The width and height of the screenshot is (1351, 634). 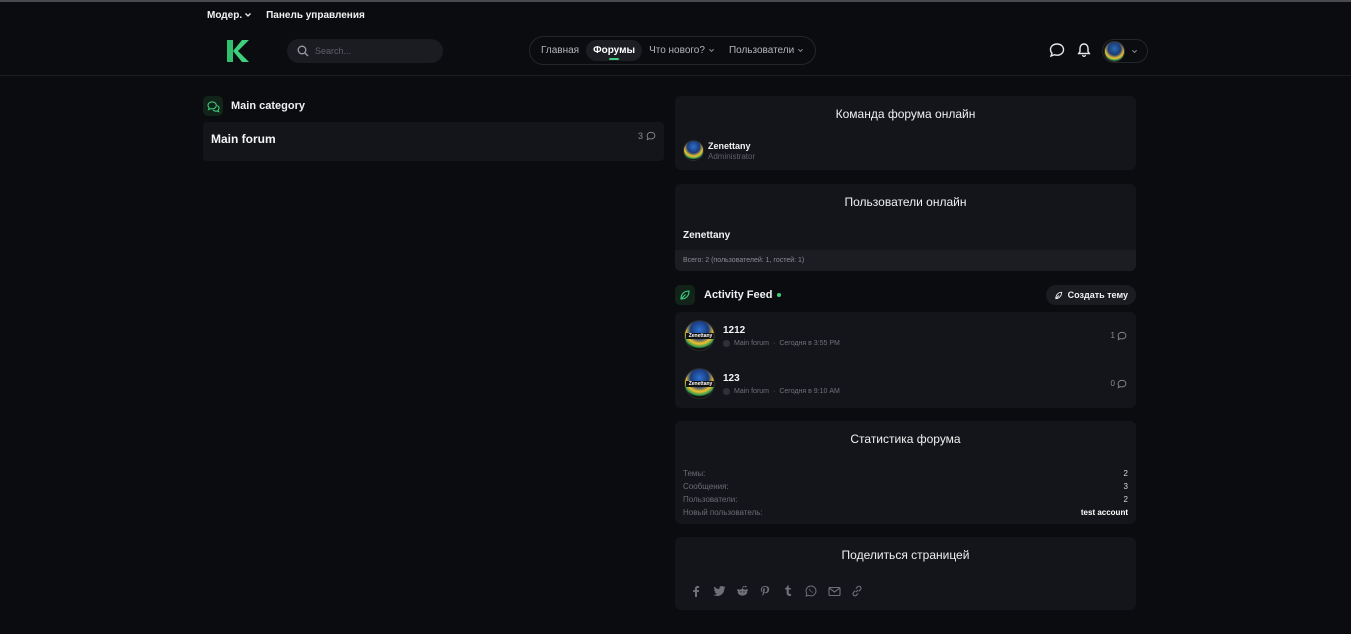 What do you see at coordinates (809, 391) in the screenshot?
I see `thread-time: Сегодня в 9:10 AM` at bounding box center [809, 391].